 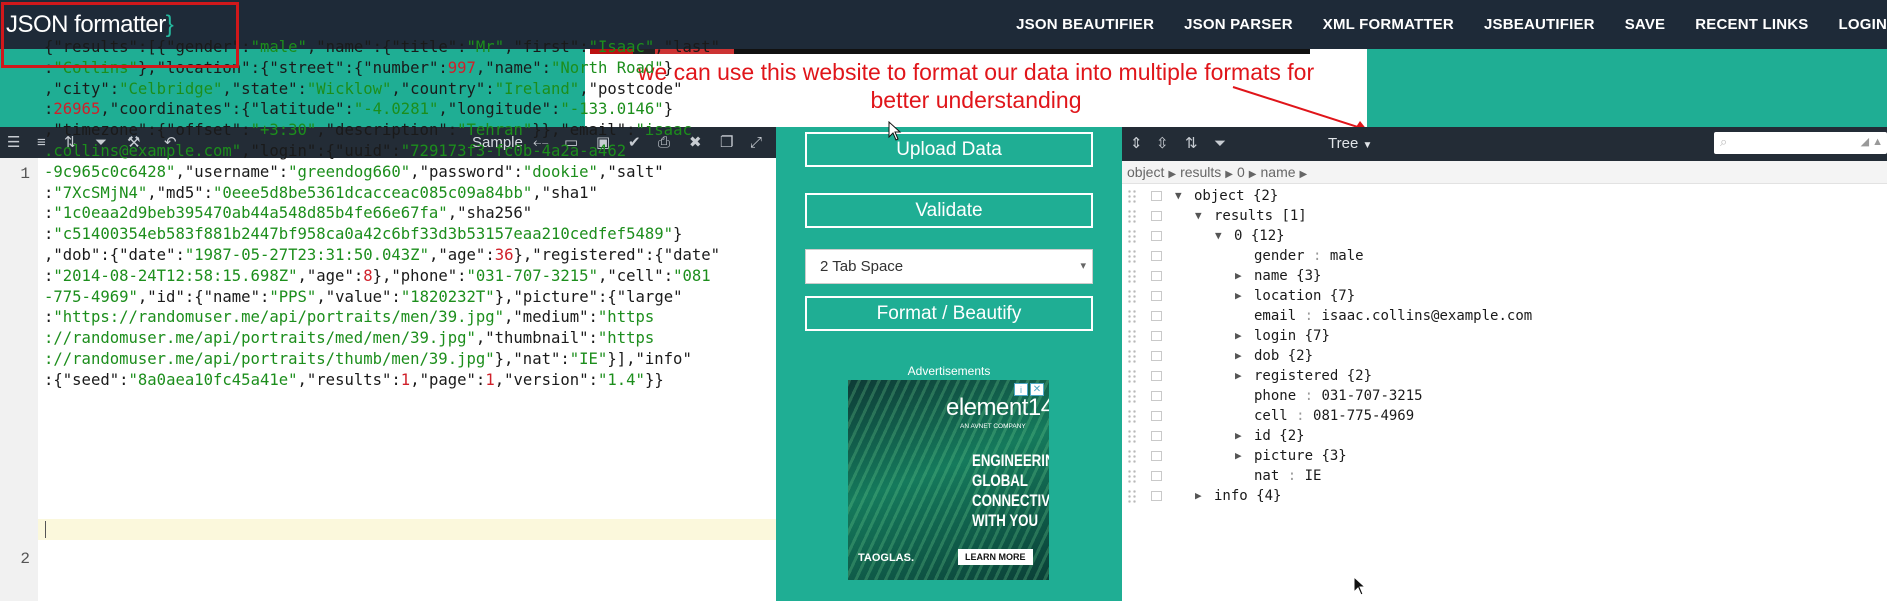 I want to click on tree-value: 031-707-3215, so click(x=1371, y=396).